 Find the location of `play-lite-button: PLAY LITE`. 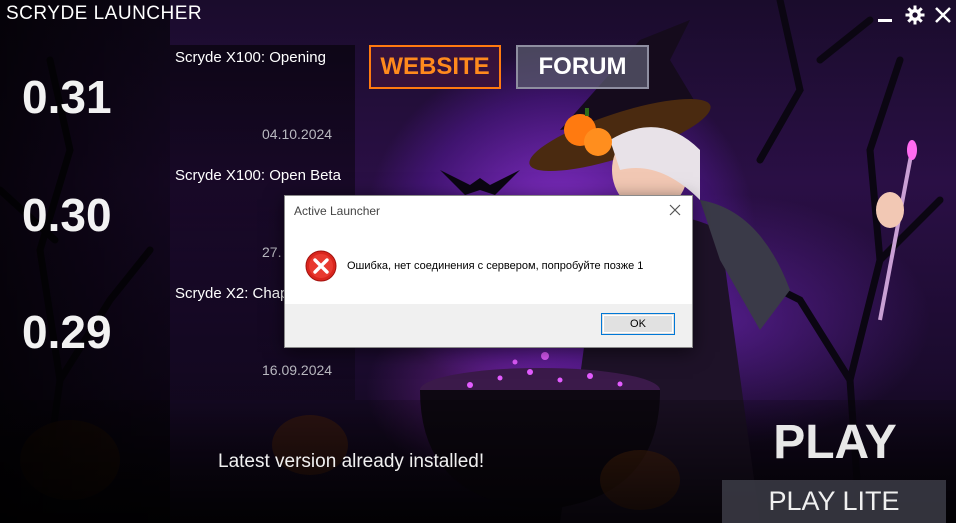

play-lite-button: PLAY LITE is located at coordinates (834, 501).